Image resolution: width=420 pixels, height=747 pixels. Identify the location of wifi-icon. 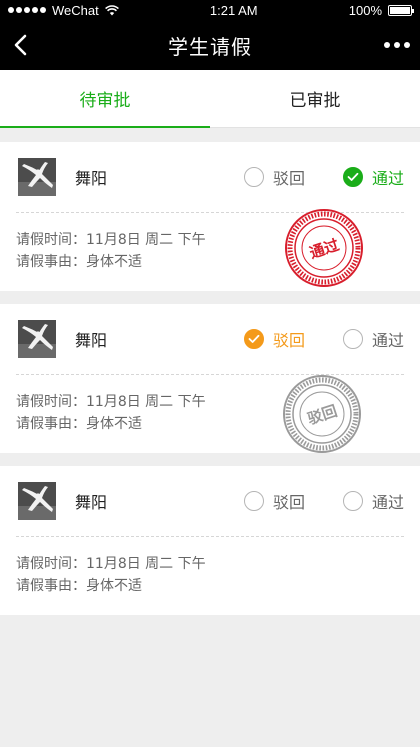
(111, 9).